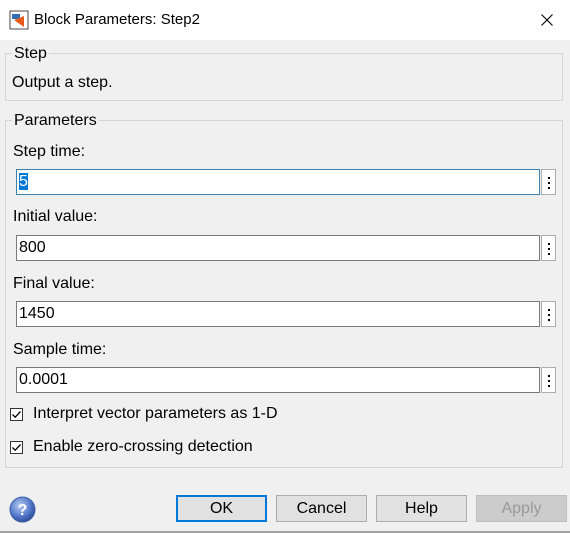 The height and width of the screenshot is (533, 570). What do you see at coordinates (49, 151) in the screenshot?
I see `step-time-label: Step time:` at bounding box center [49, 151].